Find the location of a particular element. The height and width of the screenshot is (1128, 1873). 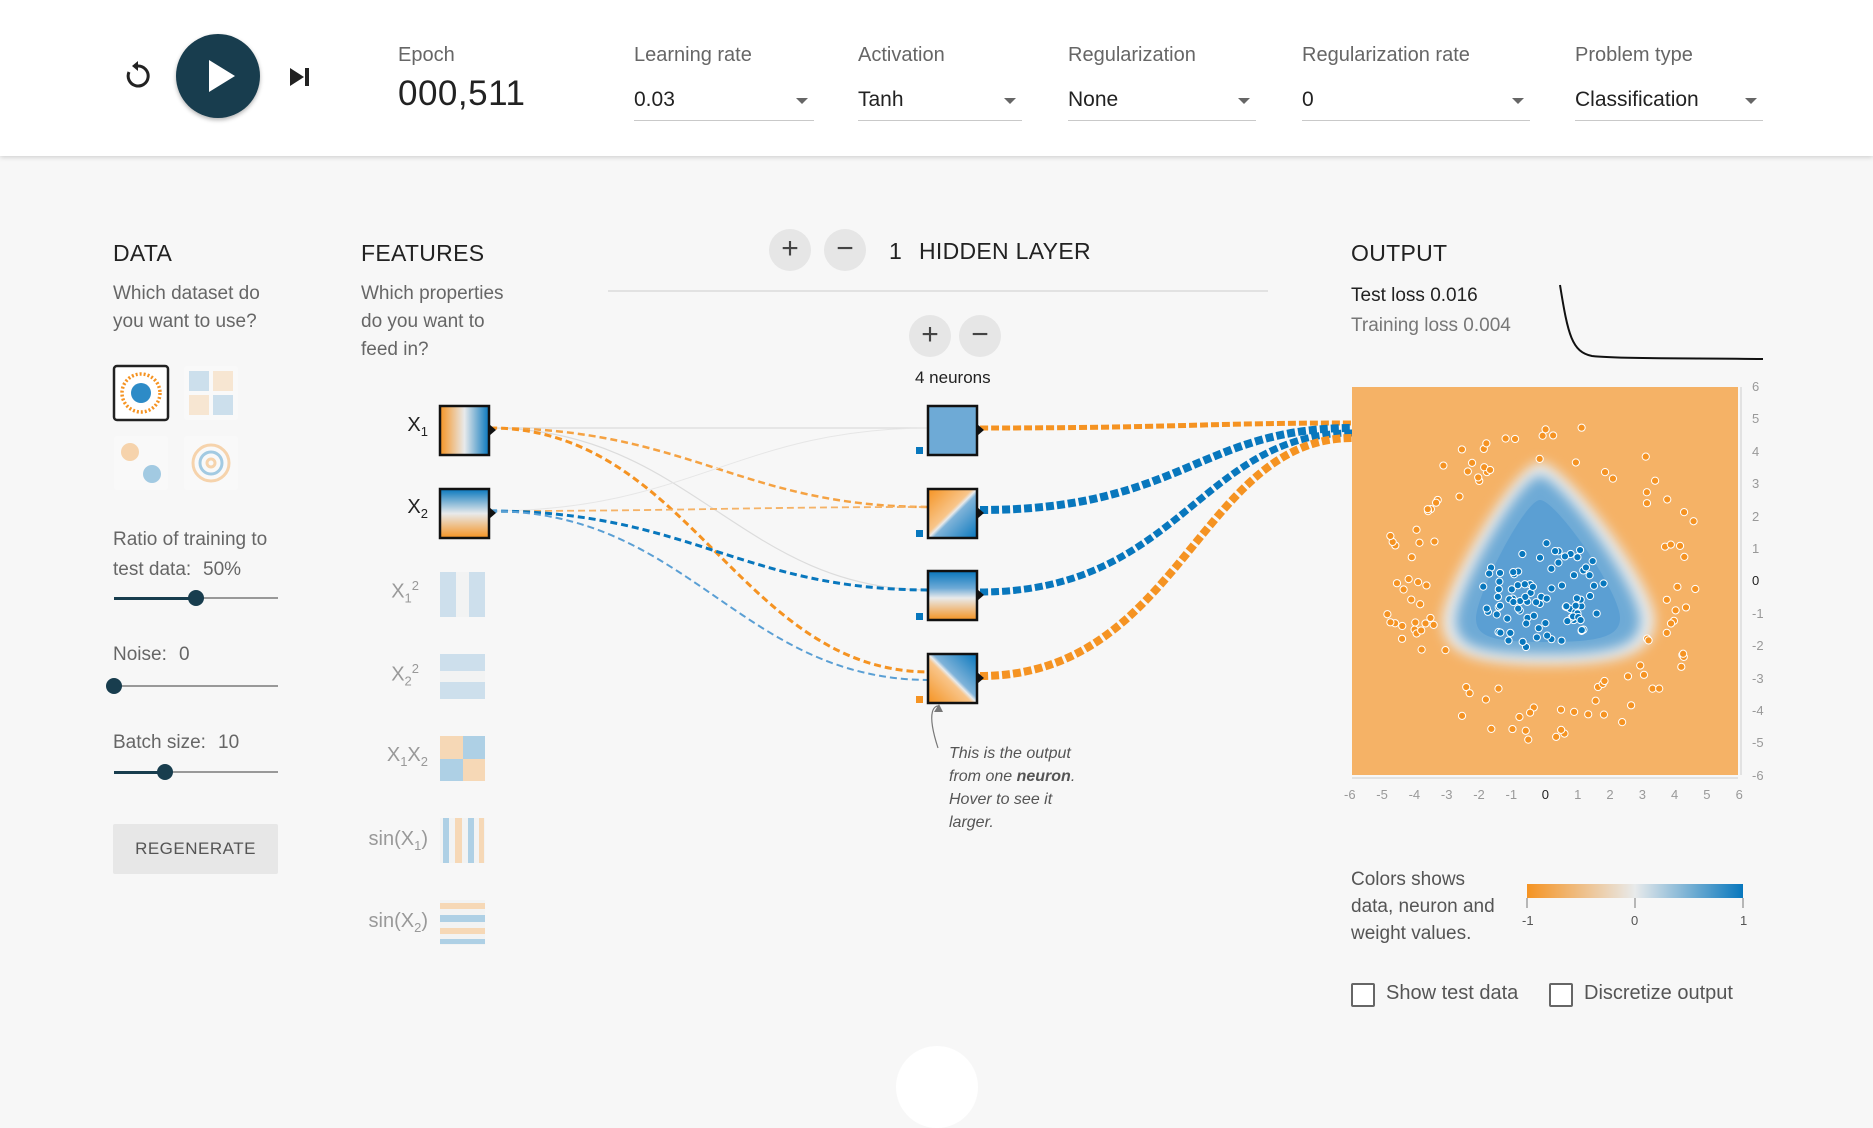

link-x1-n2 is located at coordinates (710, 467).